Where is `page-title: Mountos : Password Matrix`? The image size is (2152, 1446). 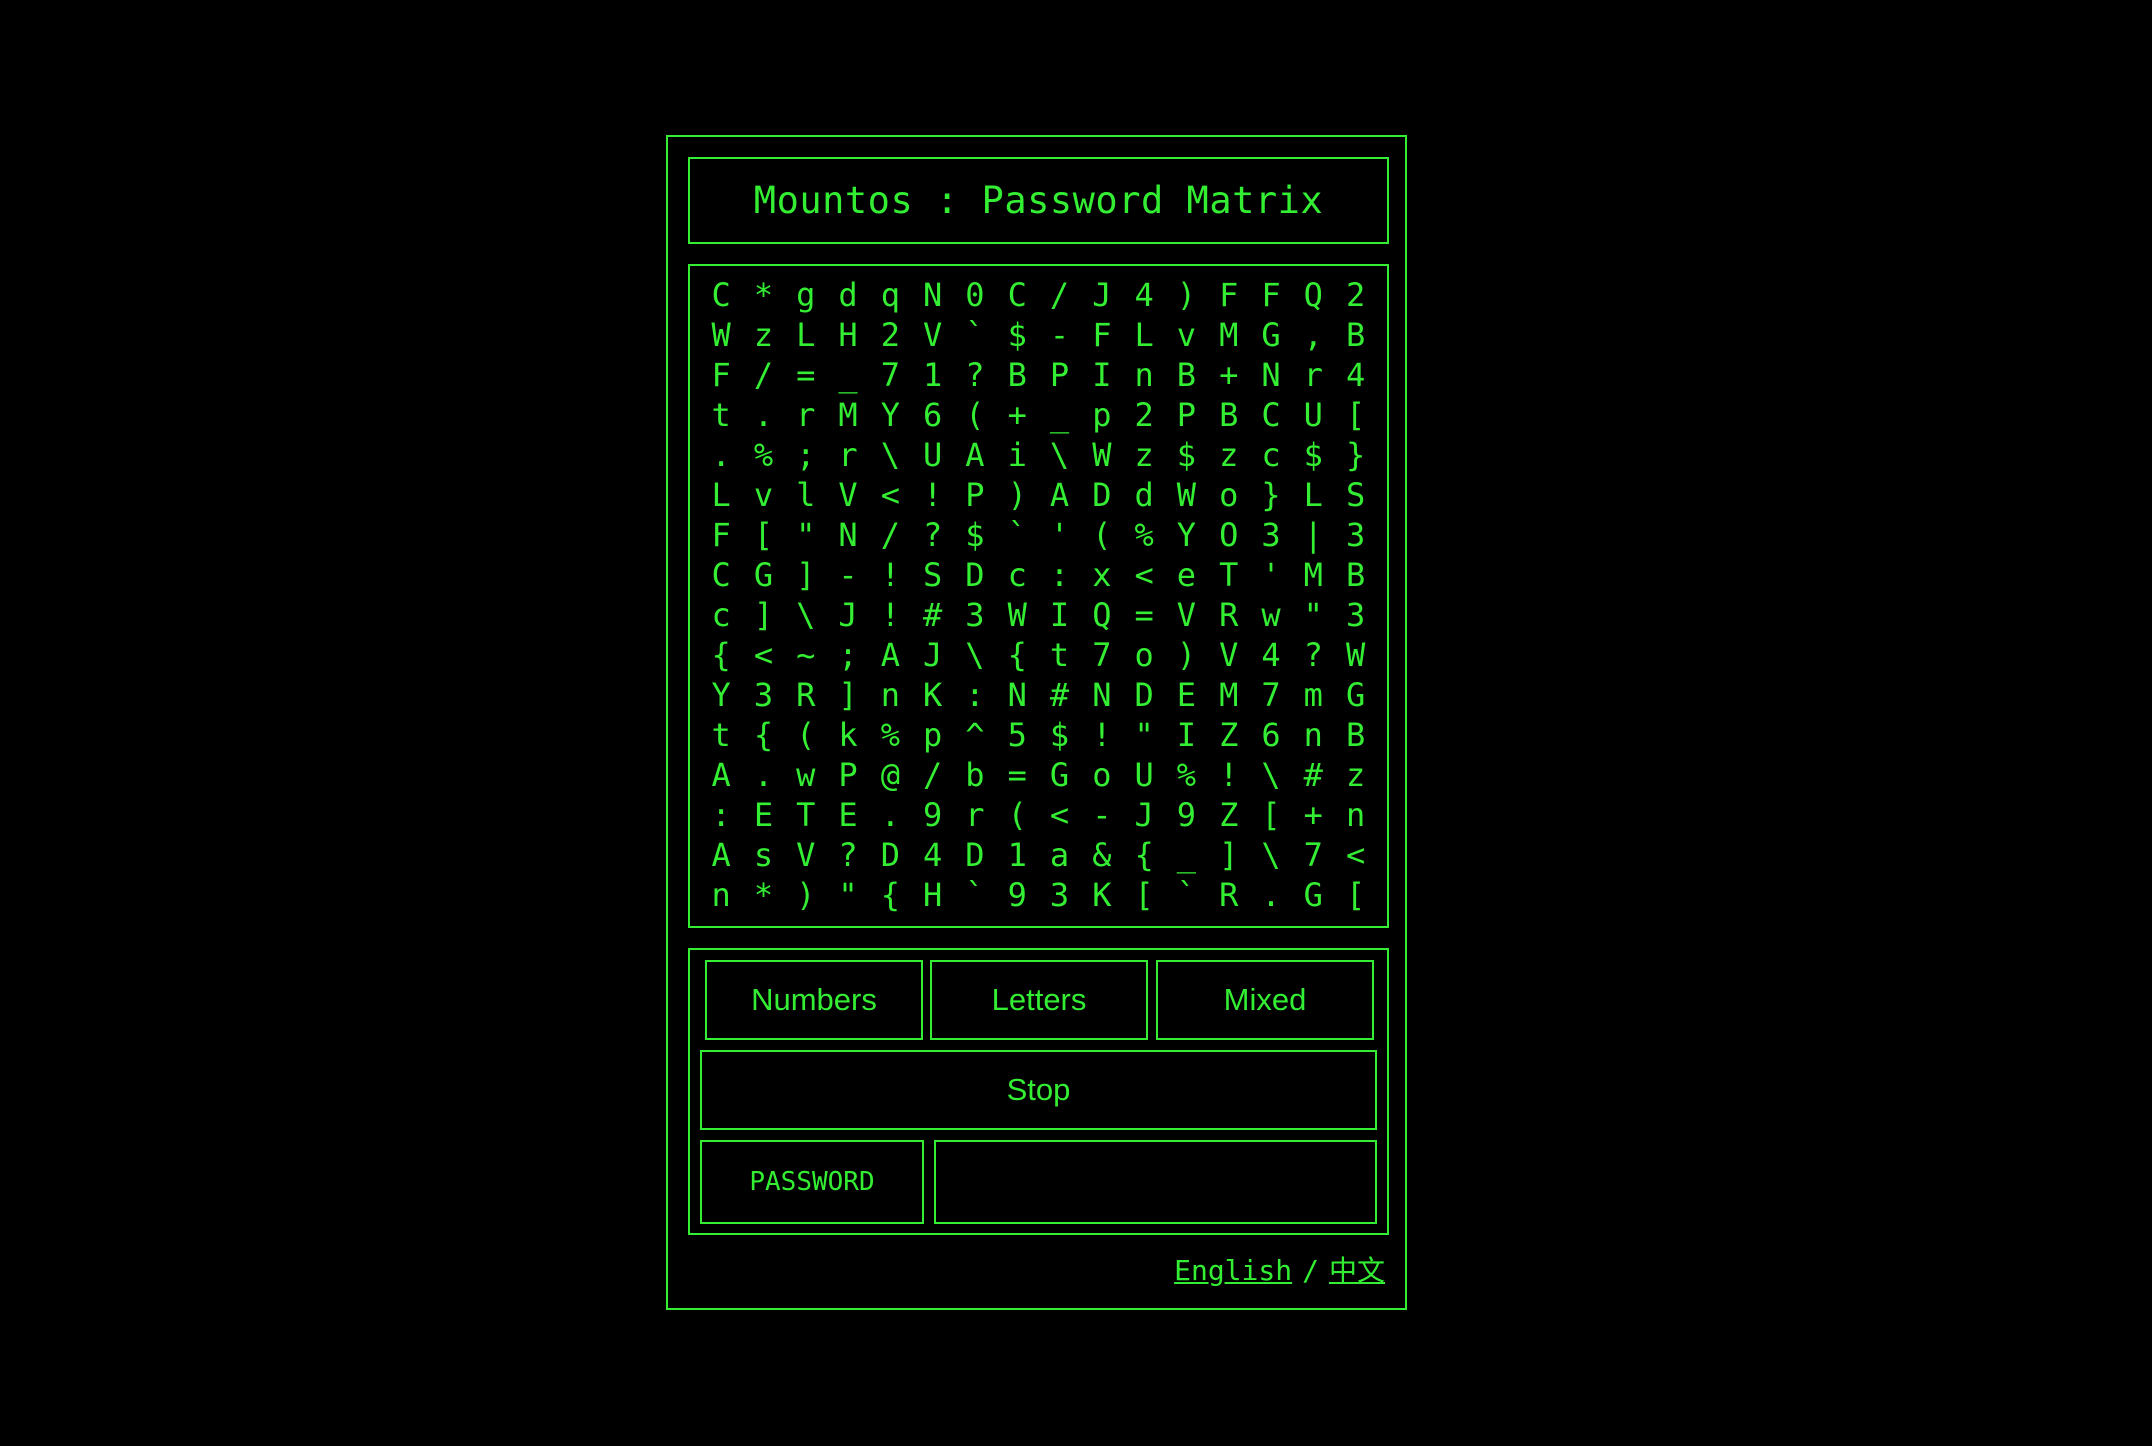 page-title: Mountos : Password Matrix is located at coordinates (1038, 200).